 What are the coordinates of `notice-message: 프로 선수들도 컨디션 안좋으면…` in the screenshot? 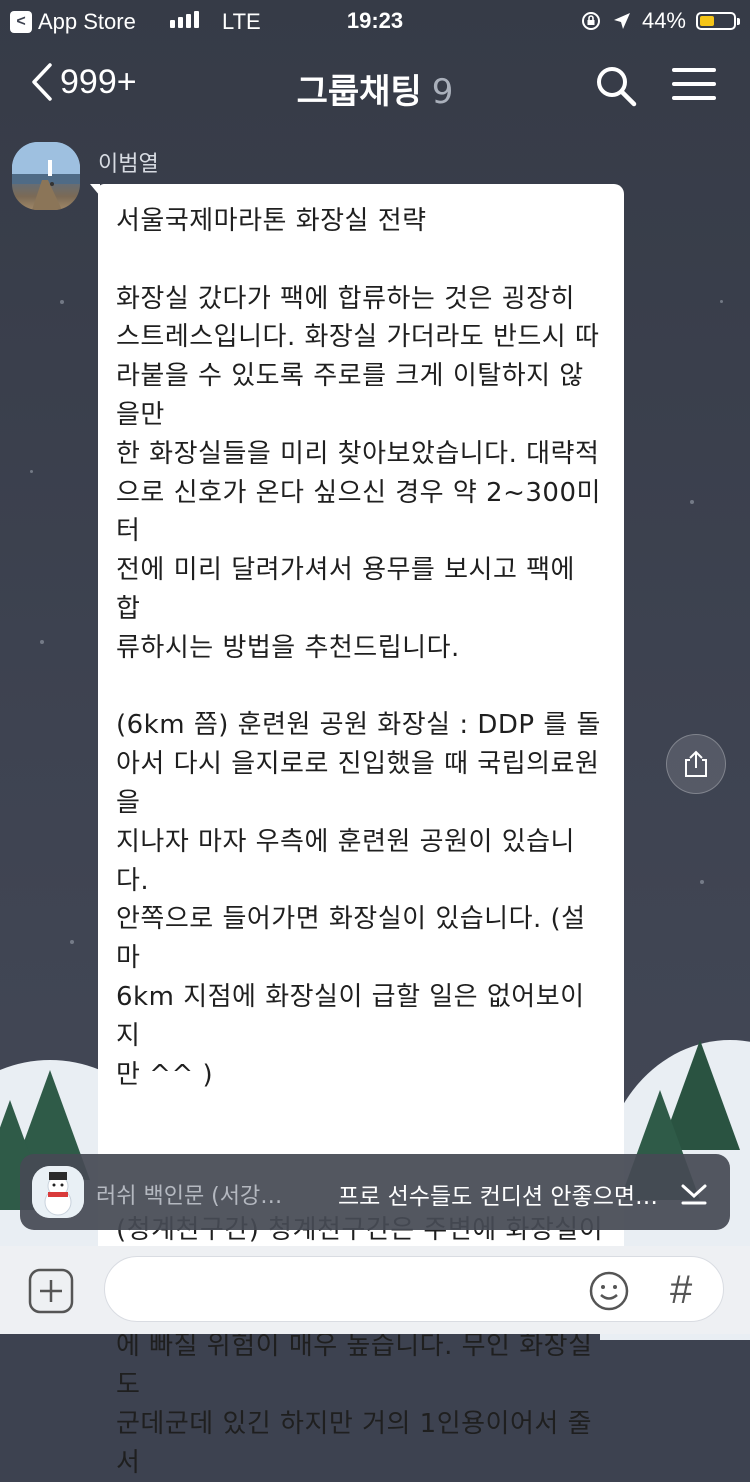 It's located at (498, 1197).